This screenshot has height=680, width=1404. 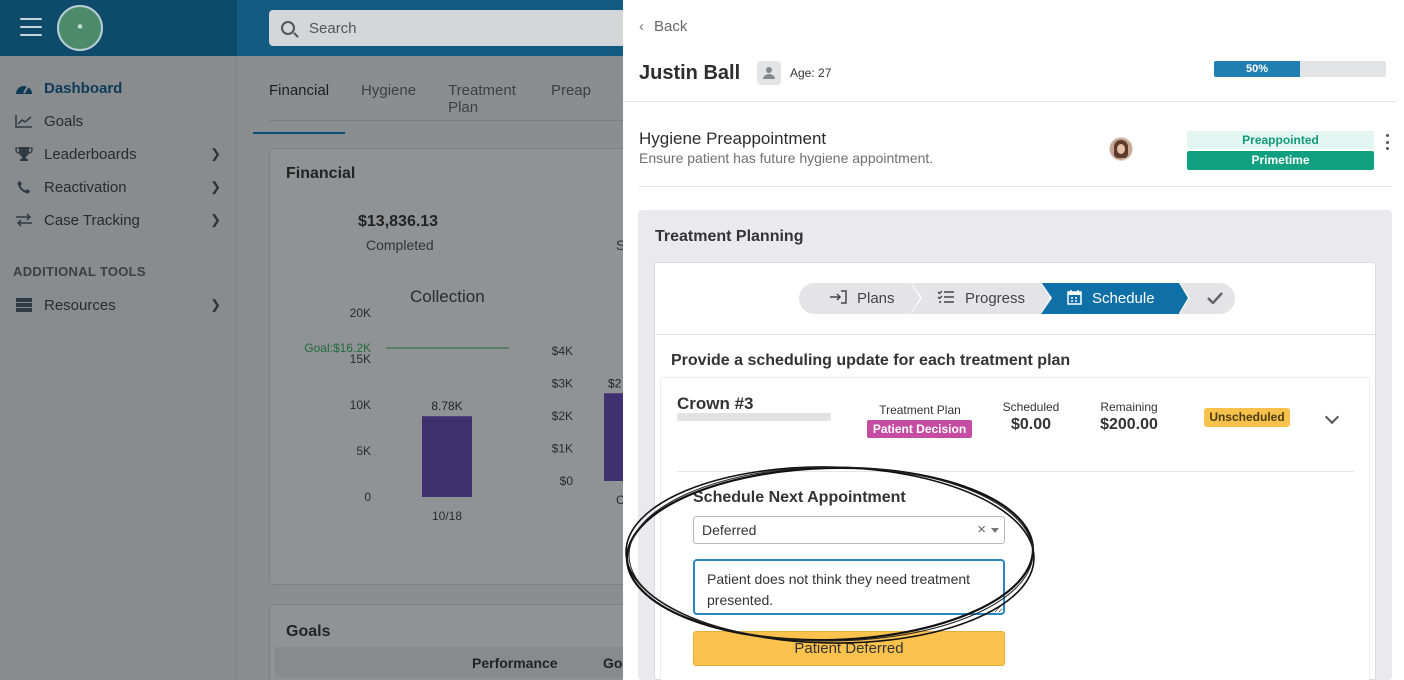 What do you see at coordinates (754, 417) in the screenshot?
I see `plan-progress-bar` at bounding box center [754, 417].